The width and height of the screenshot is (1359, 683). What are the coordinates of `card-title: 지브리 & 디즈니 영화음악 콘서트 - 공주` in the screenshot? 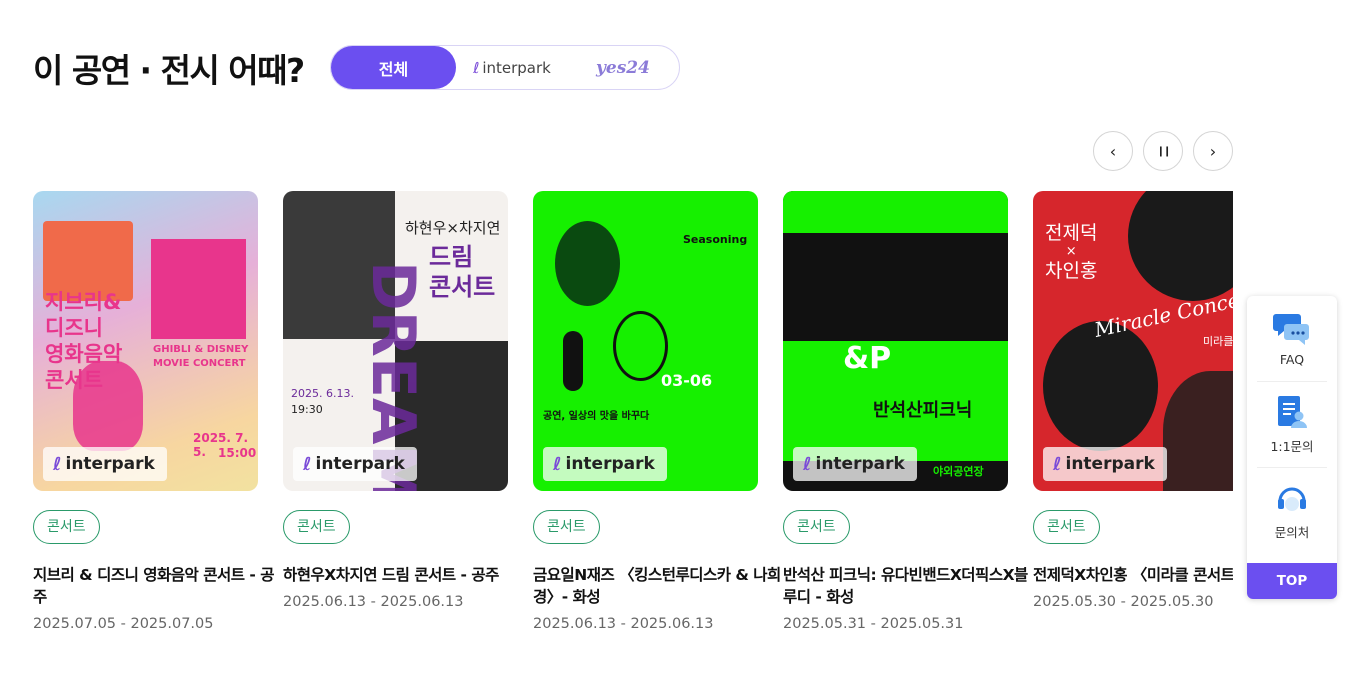 It's located at (157, 586).